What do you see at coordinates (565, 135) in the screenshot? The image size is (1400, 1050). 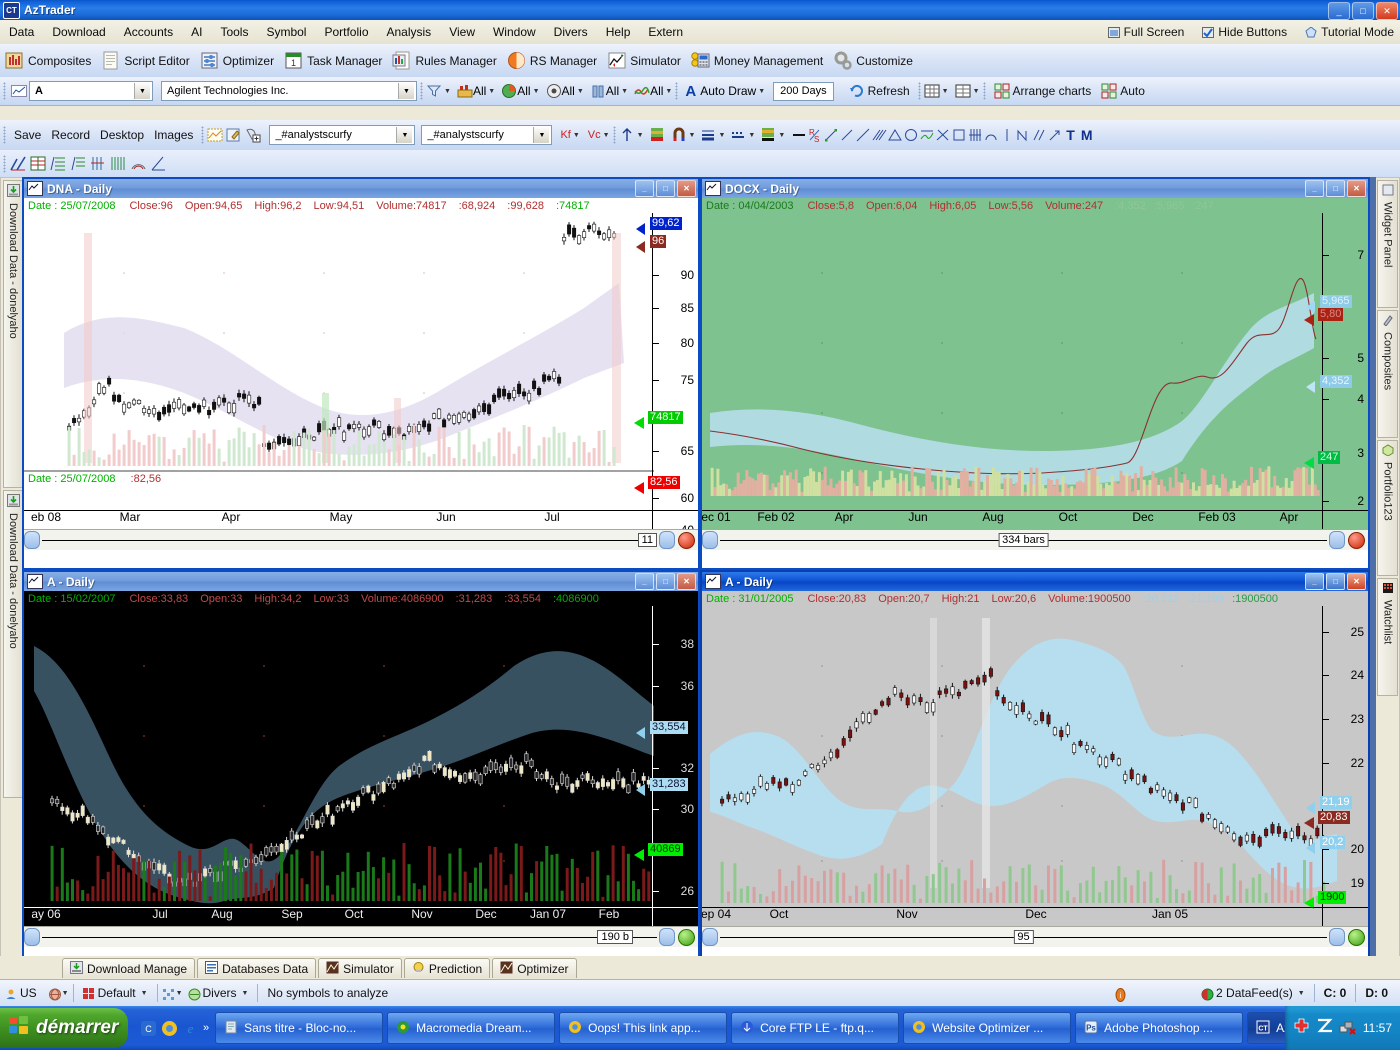 I see `kf-button: Kf` at bounding box center [565, 135].